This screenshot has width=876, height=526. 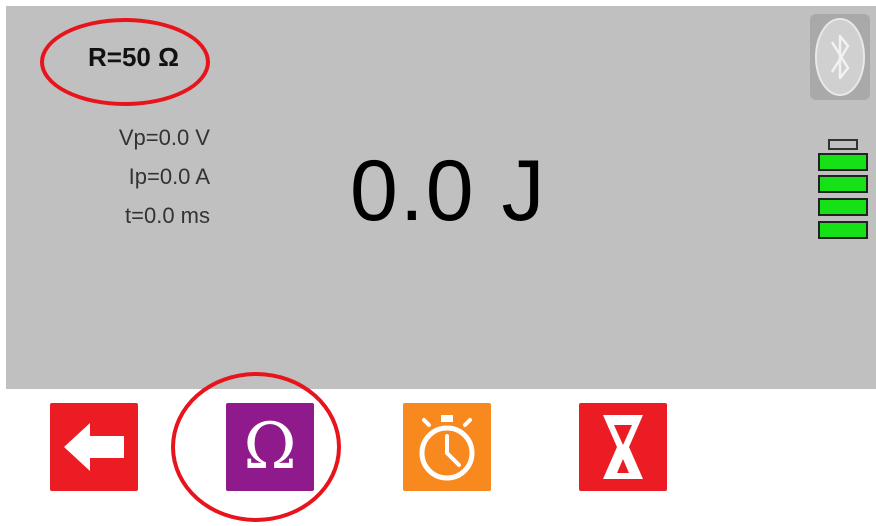 I want to click on energy-readout: 0.0 J, so click(x=448, y=191).